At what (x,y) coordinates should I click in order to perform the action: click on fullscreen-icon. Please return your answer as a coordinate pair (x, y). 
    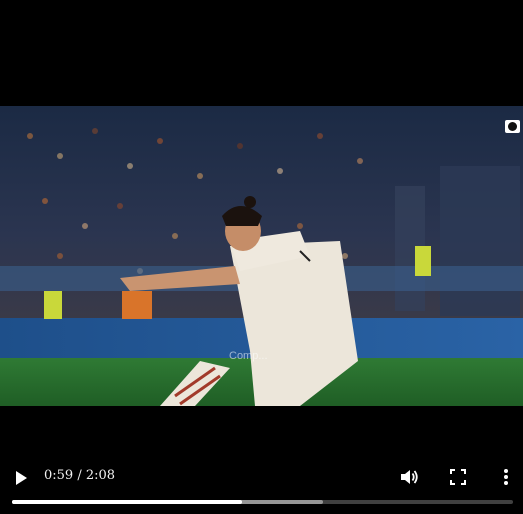
    Looking at the image, I should click on (458, 477).